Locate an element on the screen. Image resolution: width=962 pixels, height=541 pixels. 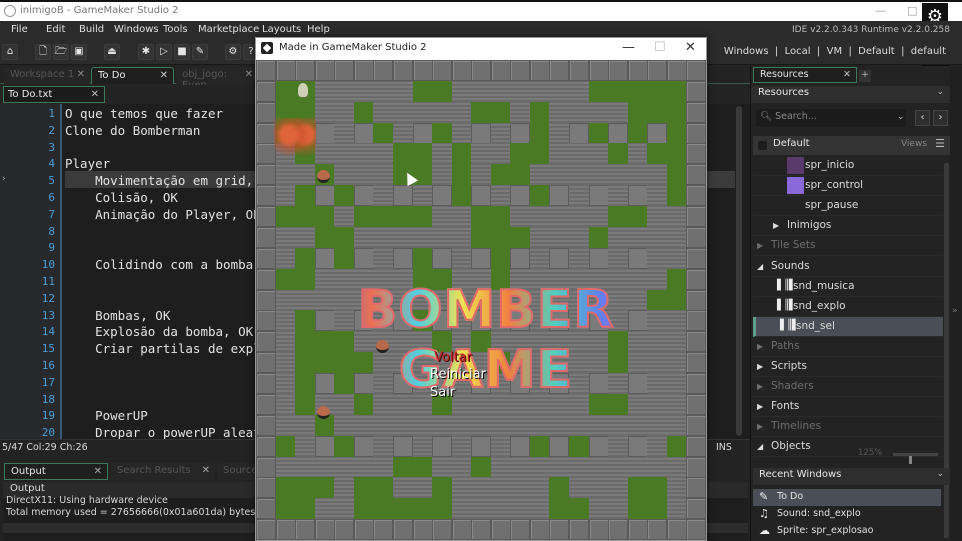
menu-marketplace: Marketplace is located at coordinates (228, 29).